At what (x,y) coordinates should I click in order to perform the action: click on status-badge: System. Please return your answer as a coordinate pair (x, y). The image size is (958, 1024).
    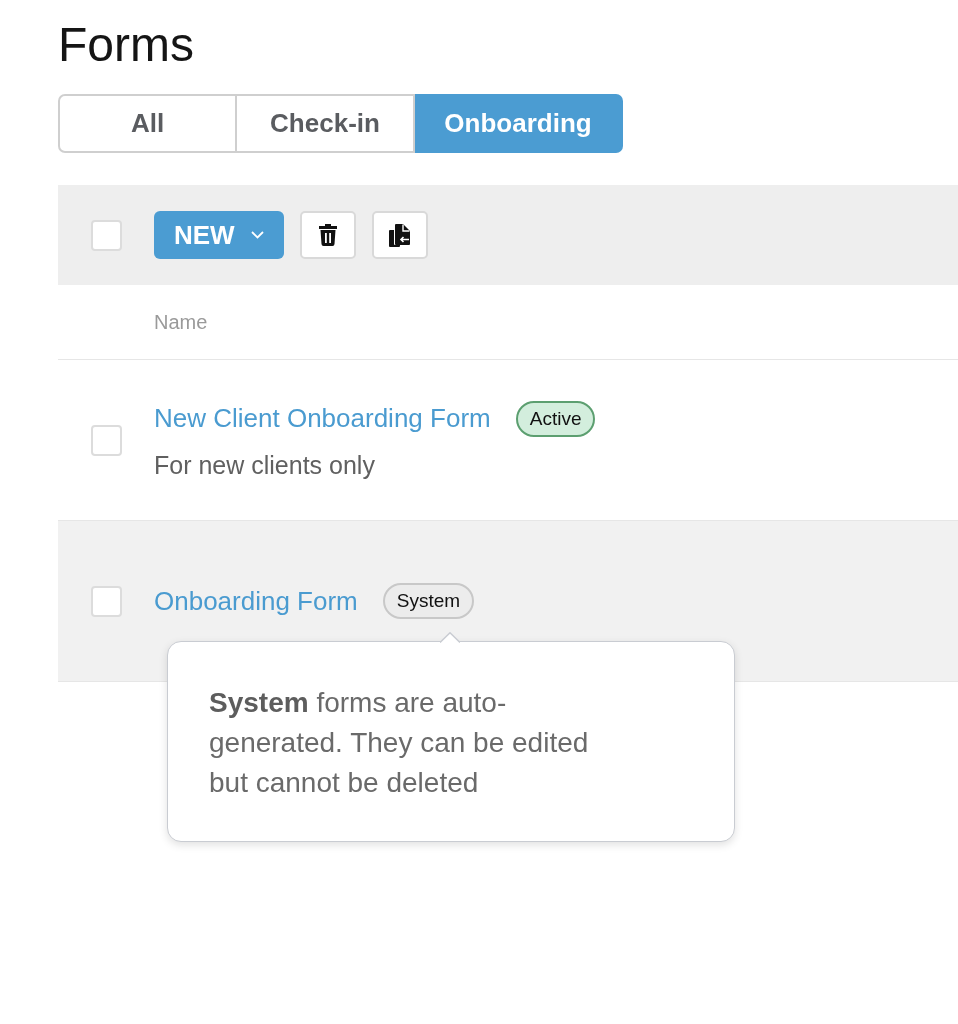
    Looking at the image, I should click on (428, 601).